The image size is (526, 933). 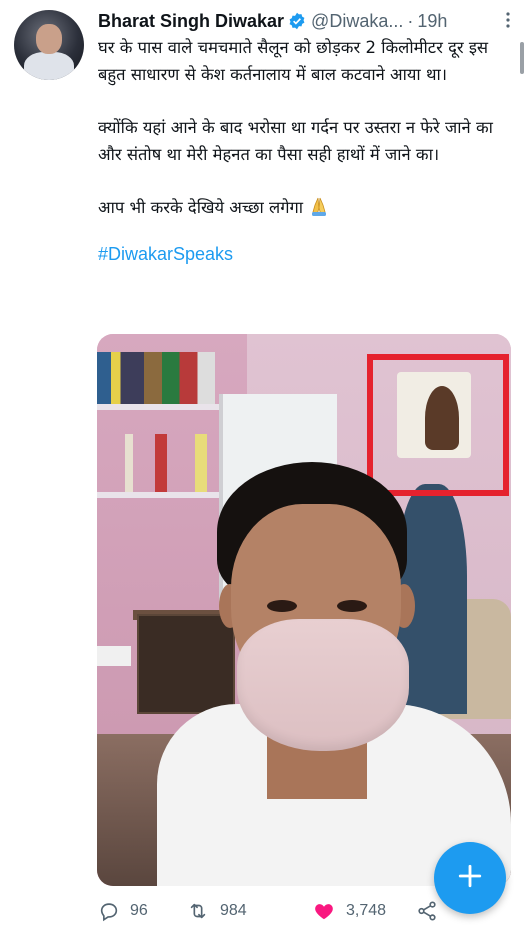 I want to click on tweet-header: Bharat Singh Diwakar @Diwaka... · 19h, so click(x=308, y=21).